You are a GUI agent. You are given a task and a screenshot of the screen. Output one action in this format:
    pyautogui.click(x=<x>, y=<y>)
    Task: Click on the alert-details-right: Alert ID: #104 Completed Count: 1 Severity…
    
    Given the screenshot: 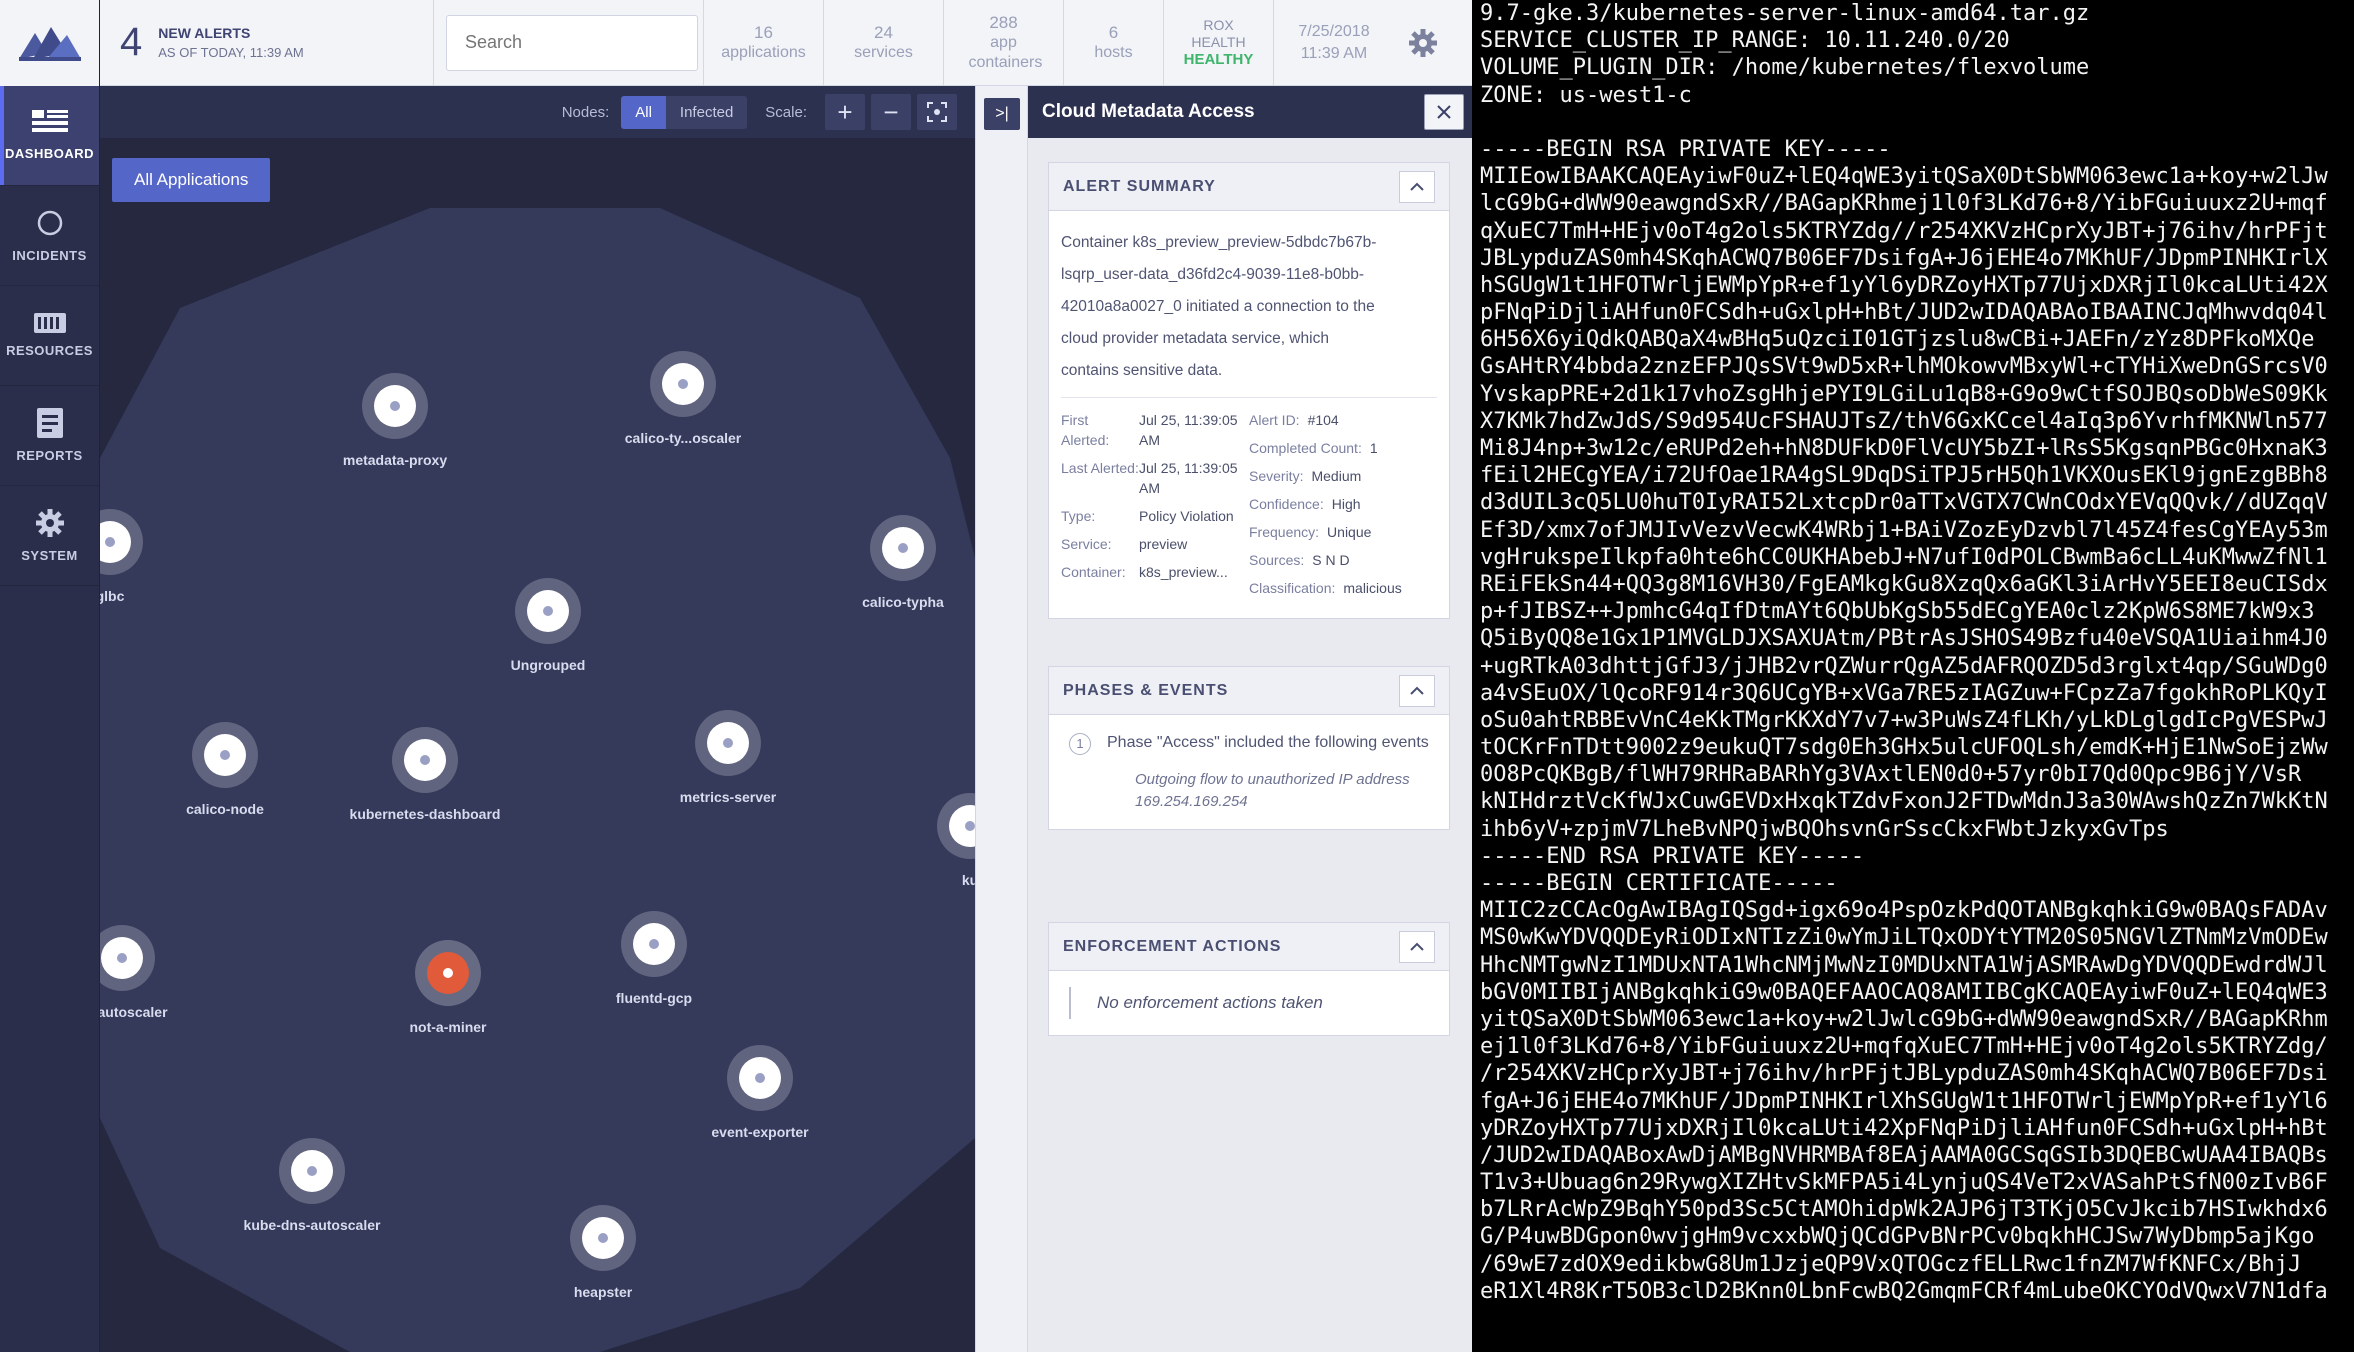 What is the action you would take?
    pyautogui.click(x=1343, y=508)
    